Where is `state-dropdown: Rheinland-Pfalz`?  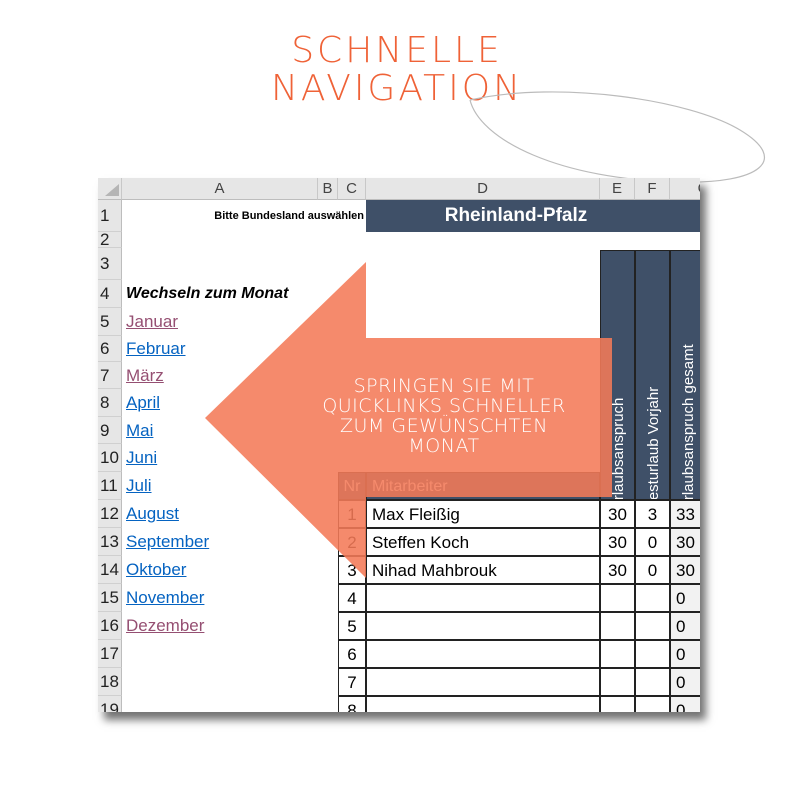 state-dropdown: Rheinland-Pfalz is located at coordinates (533, 216).